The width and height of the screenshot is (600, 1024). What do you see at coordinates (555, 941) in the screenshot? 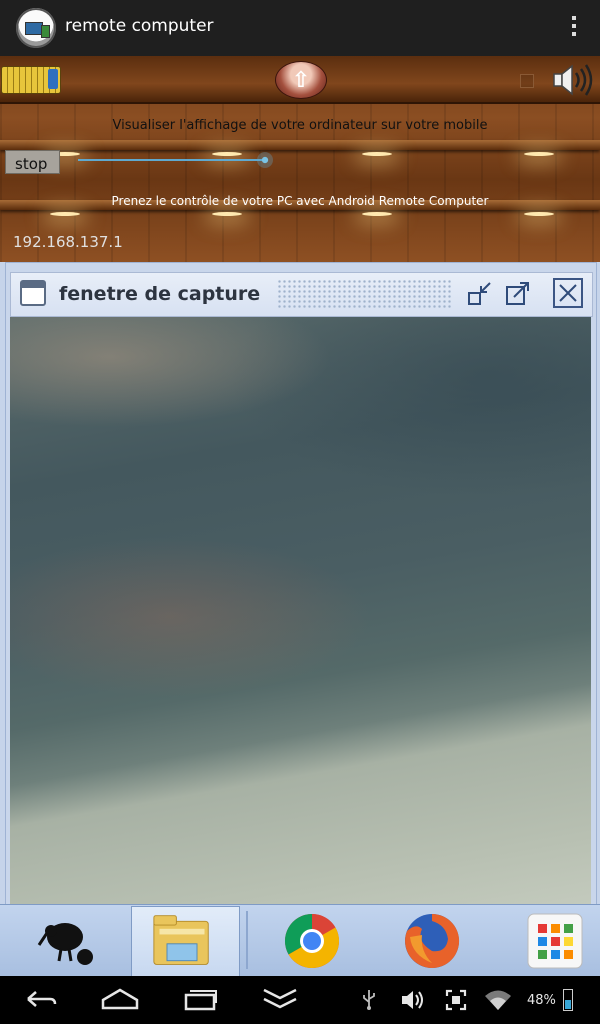
I see `apps-grid-icon` at bounding box center [555, 941].